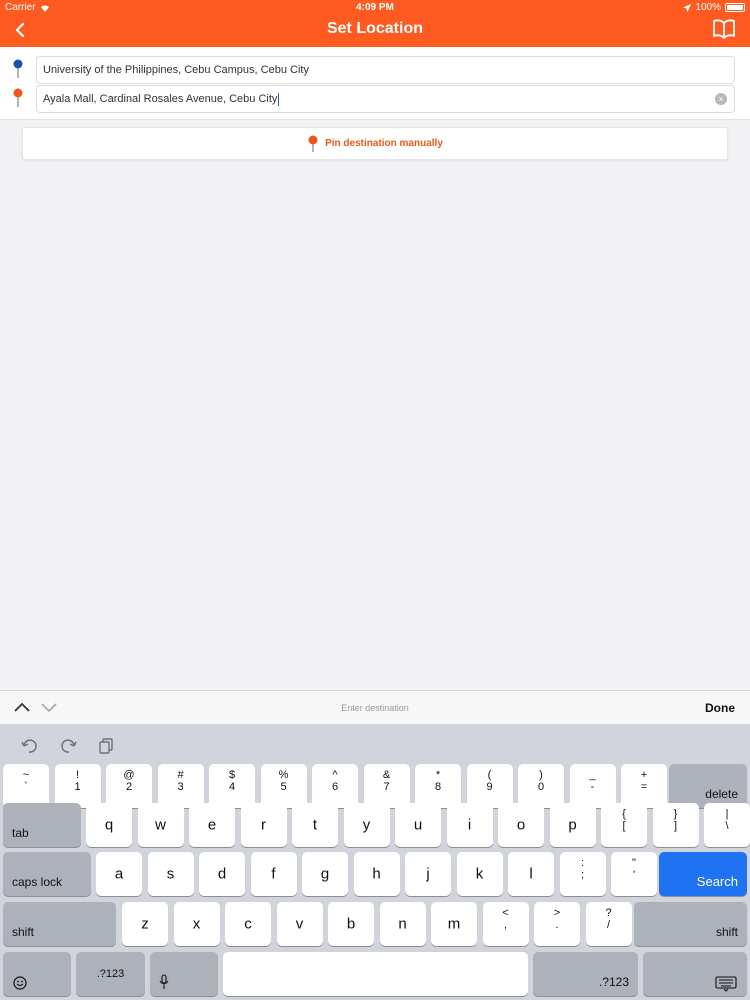  I want to click on symbol-key-q-1: }], so click(675, 825).